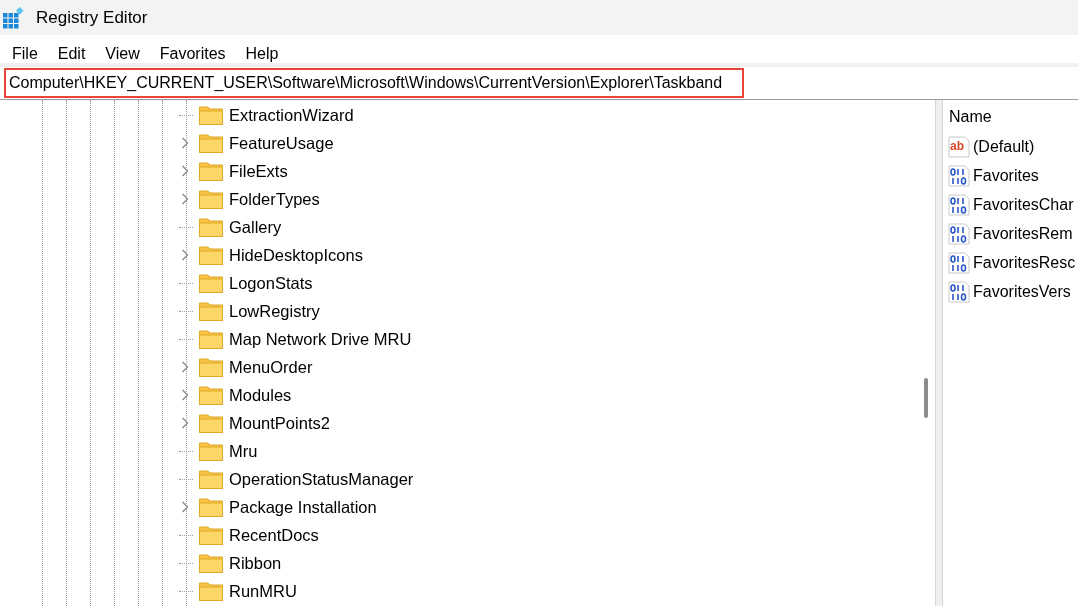 The image size is (1078, 606). I want to click on tree-item: Mru, so click(243, 451).